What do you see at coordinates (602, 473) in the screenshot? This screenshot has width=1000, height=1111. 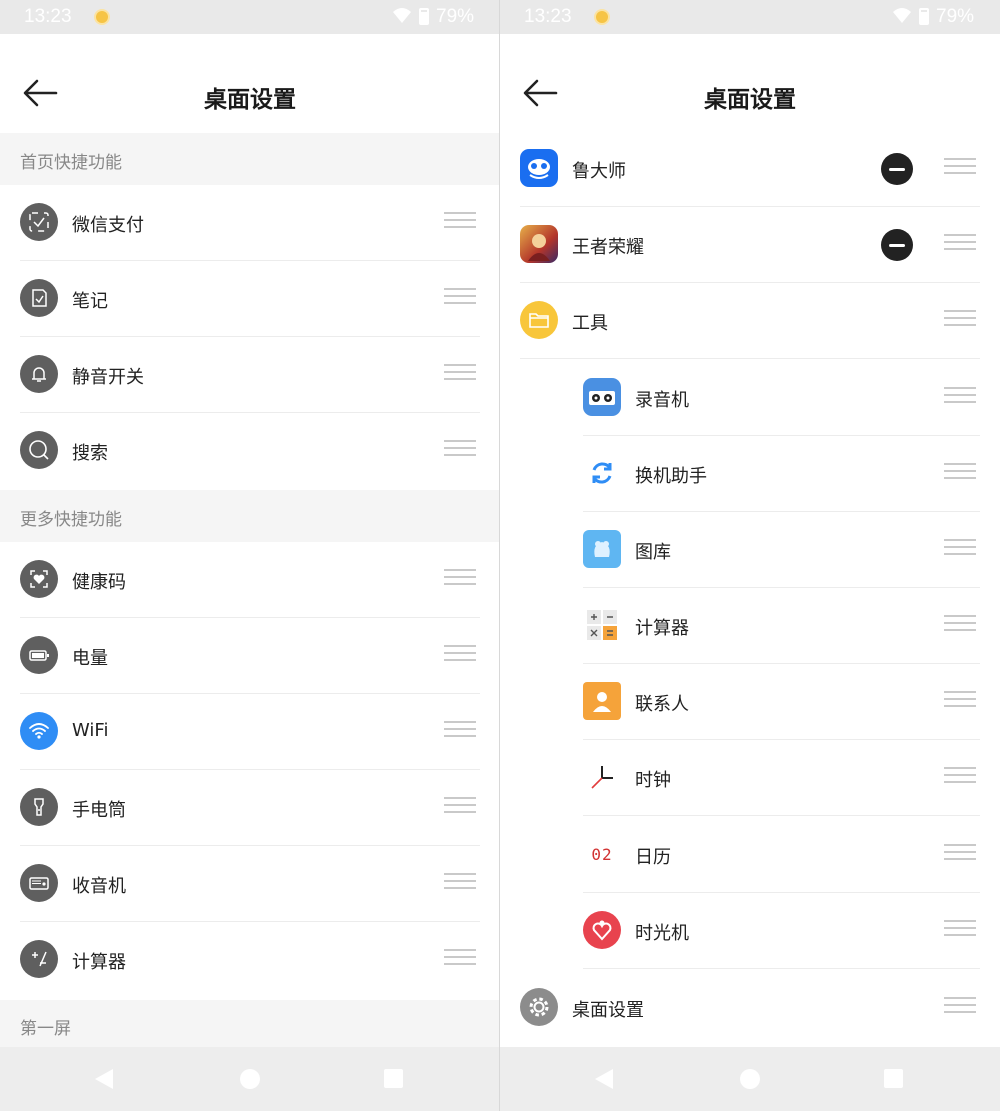 I see `phone-clone-icon` at bounding box center [602, 473].